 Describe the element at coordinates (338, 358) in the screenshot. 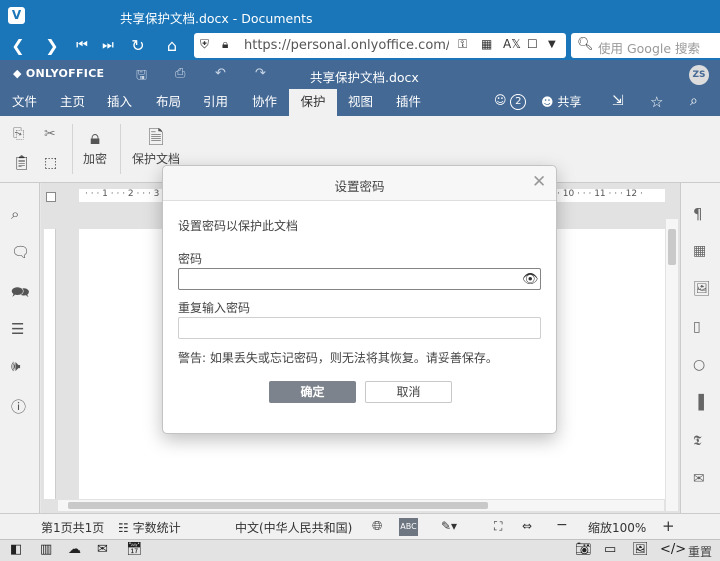

I see `warning-text: 警告: 如果丢失或忘记密码，则无法将其恢复。请妥善保存。` at that location.